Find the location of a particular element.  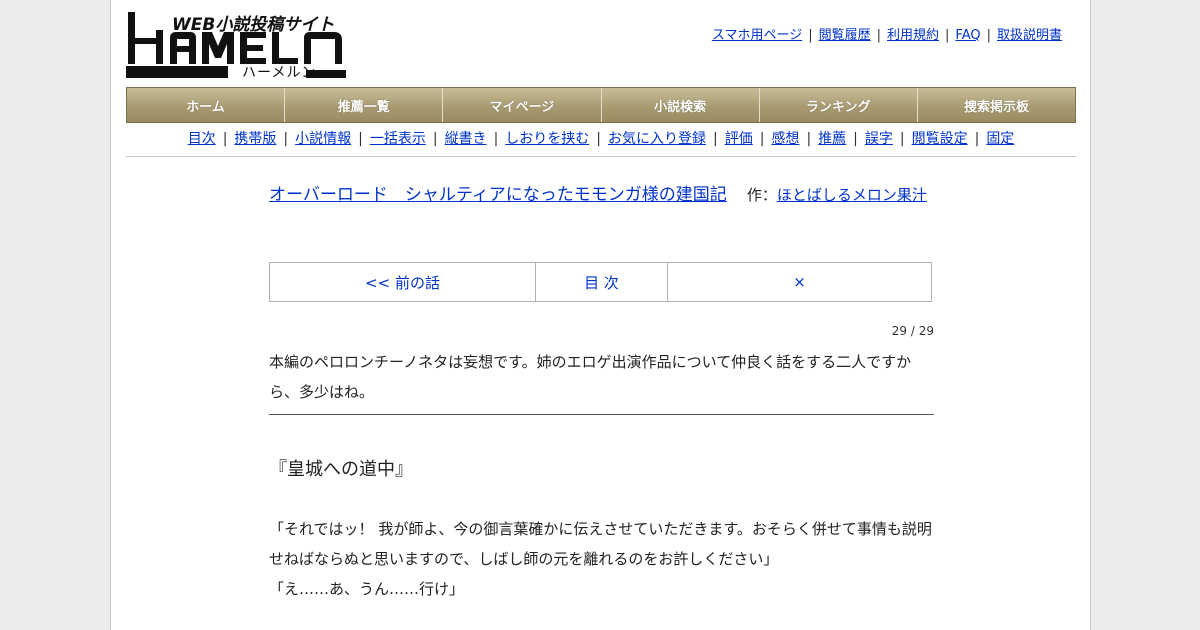

nav-home: ホーム is located at coordinates (206, 105).